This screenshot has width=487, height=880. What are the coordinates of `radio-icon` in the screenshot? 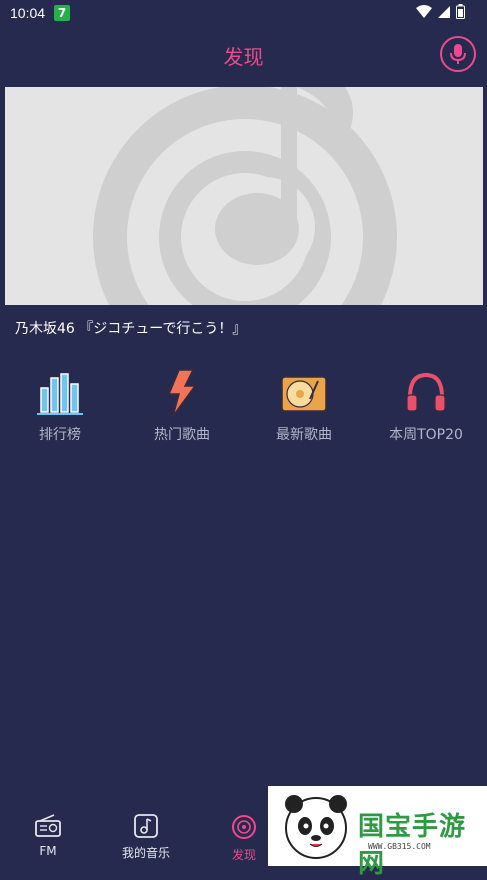 It's located at (48, 825).